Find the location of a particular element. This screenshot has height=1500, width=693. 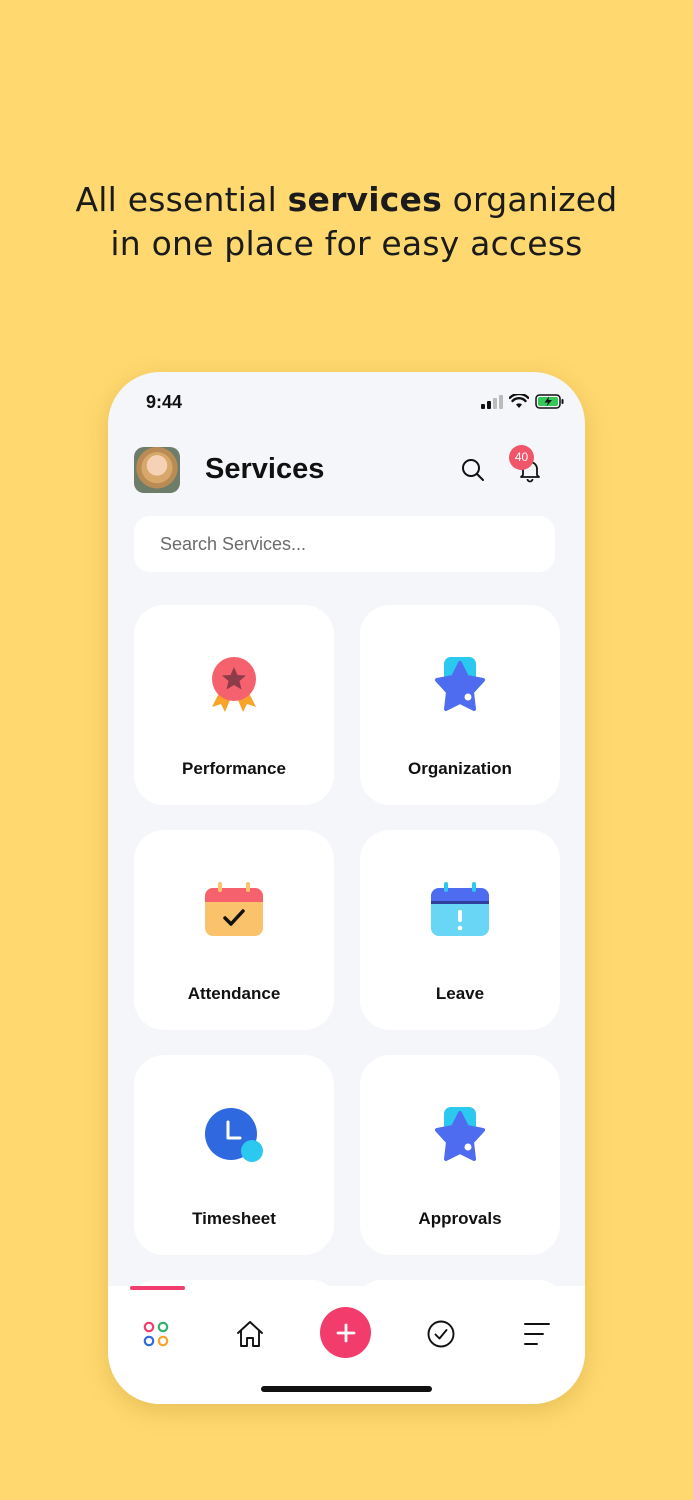

service-card-approvals: Approvals is located at coordinates (460, 1155).